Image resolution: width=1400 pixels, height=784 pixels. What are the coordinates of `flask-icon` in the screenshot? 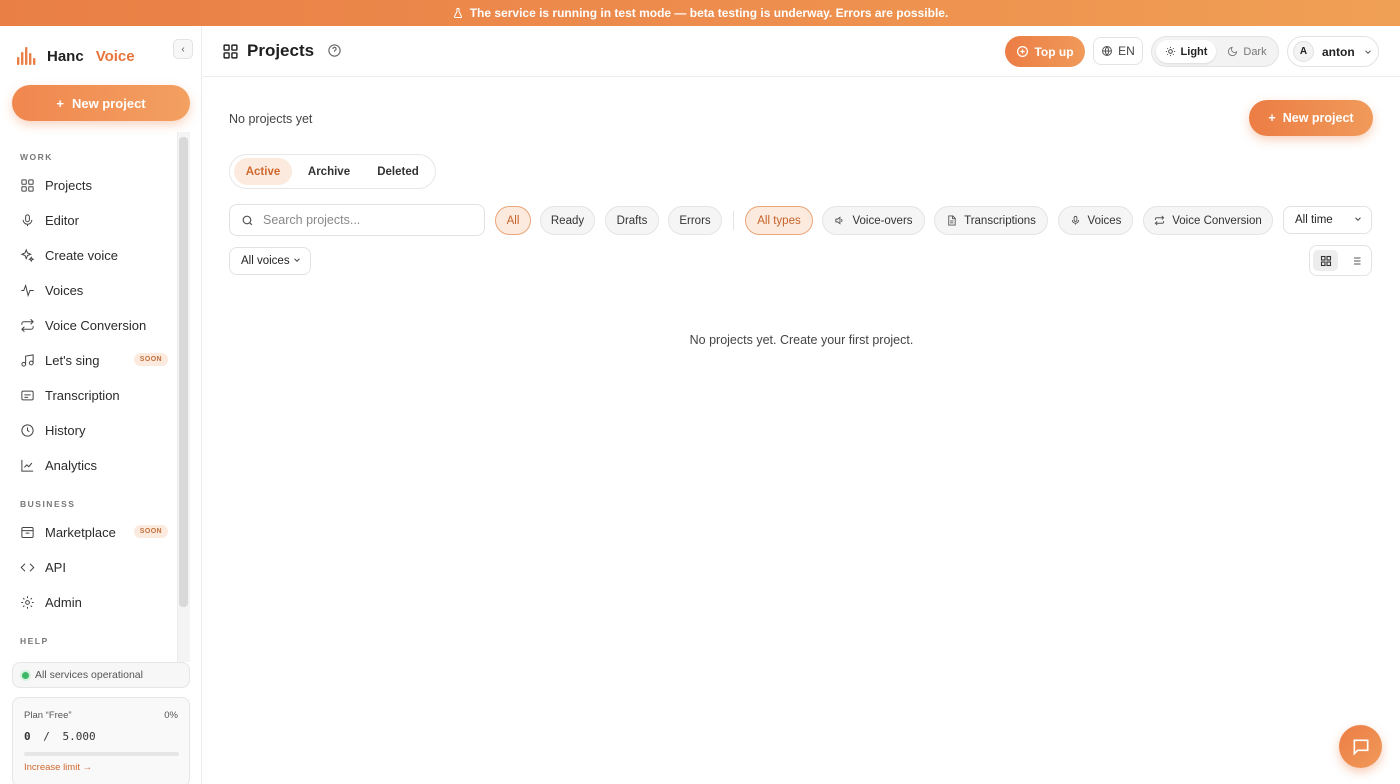 It's located at (457, 13).